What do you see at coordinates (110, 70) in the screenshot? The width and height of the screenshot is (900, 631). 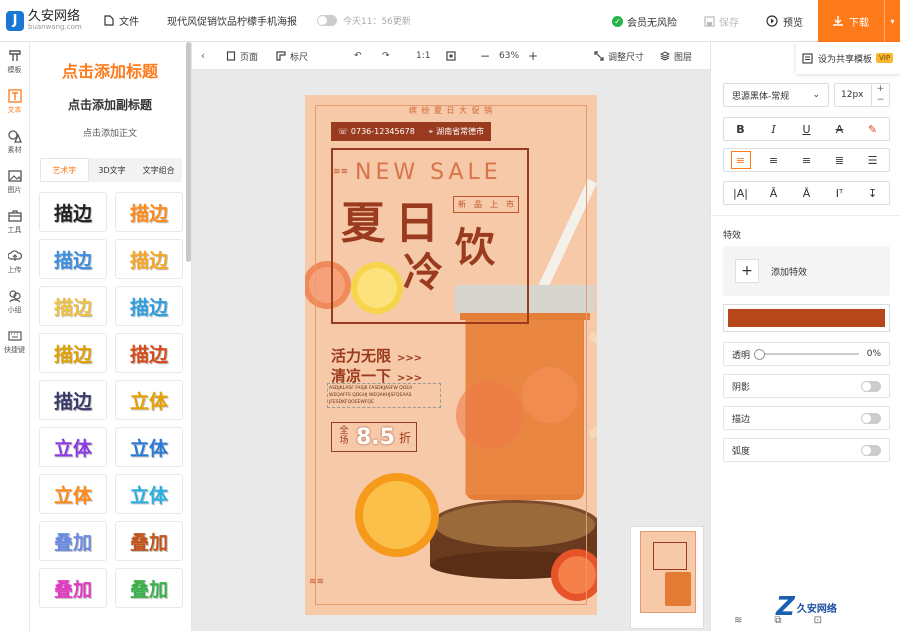 I see `add-title-button: 点击添加标题` at bounding box center [110, 70].